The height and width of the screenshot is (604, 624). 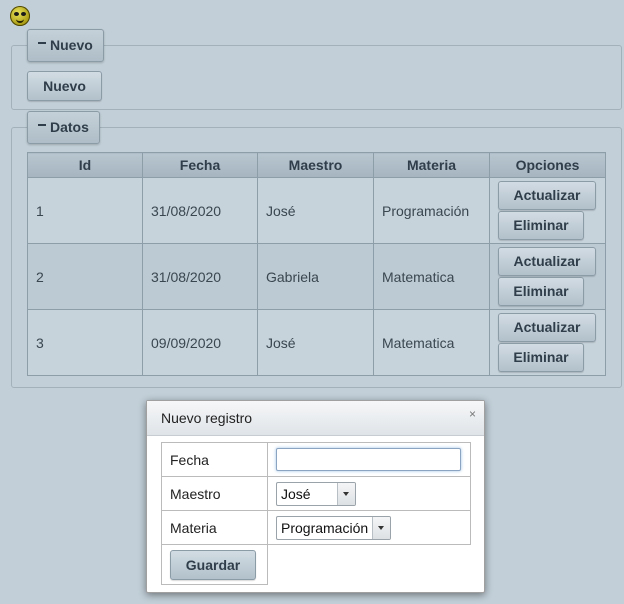 What do you see at coordinates (85, 276) in the screenshot?
I see `cell-id: 2` at bounding box center [85, 276].